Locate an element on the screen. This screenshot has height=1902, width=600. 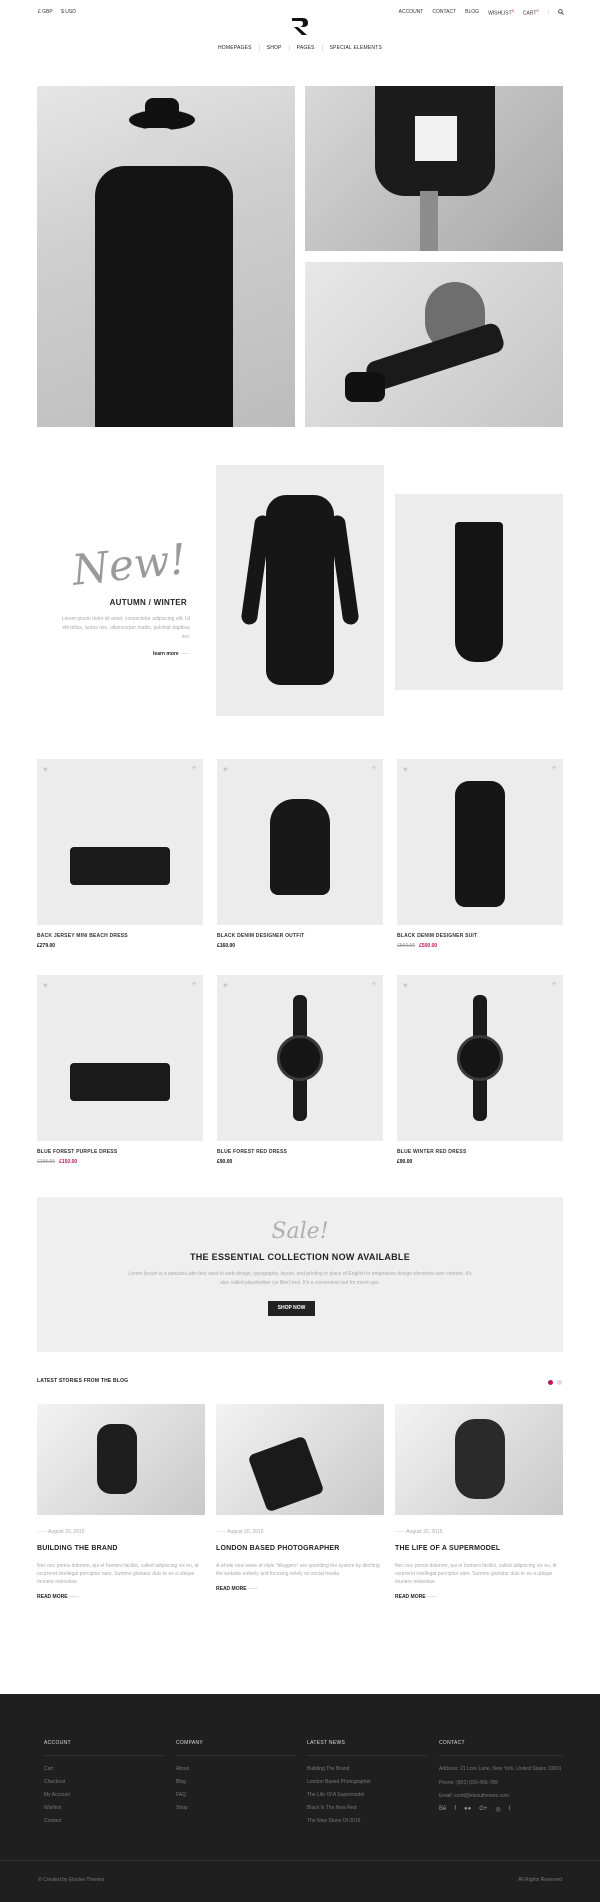
nav-special-elements: SPECIAL ELEMENTS is located at coordinates (356, 48).